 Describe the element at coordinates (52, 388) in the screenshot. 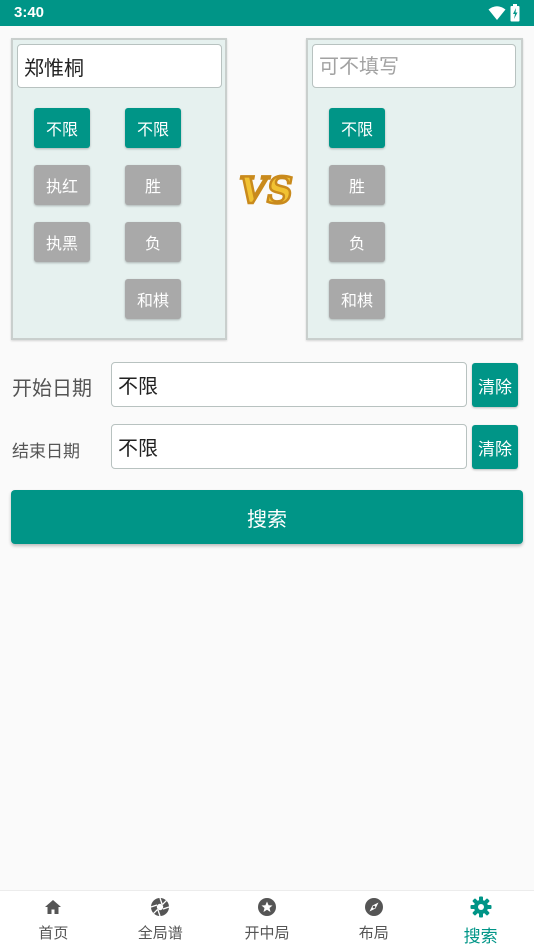

I see `start-date-label: 开始日期` at that location.